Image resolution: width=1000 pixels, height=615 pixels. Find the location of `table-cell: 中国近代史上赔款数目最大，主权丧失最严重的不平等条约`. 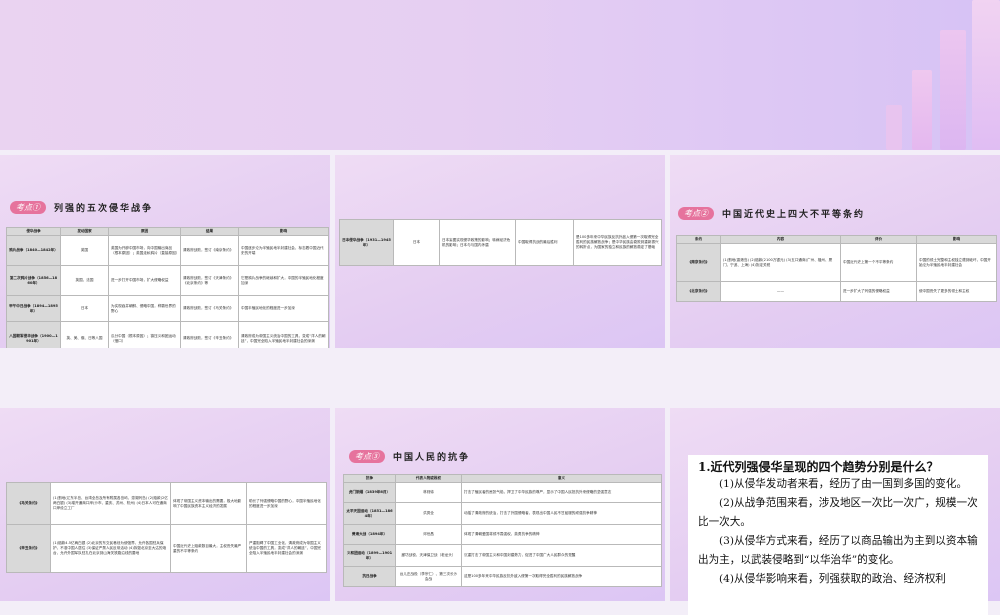

table-cell: 中国近代史上赔款数目最大，主权丧失最严重的不平等条约 is located at coordinates (208, 548).